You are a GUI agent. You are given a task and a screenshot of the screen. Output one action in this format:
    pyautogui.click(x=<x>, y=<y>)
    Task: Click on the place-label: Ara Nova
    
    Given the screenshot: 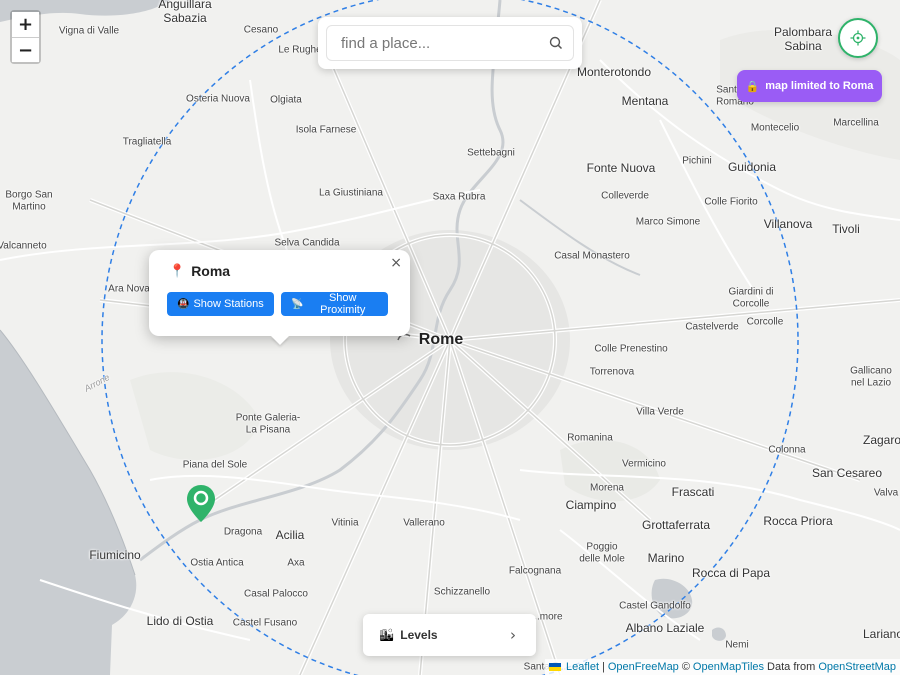 What is the action you would take?
    pyautogui.click(x=129, y=289)
    